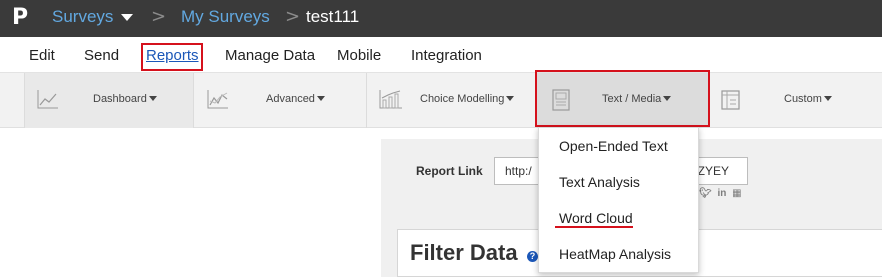 Image resolution: width=882 pixels, height=277 pixels. I want to click on report-link-label: Report Link, so click(449, 171).